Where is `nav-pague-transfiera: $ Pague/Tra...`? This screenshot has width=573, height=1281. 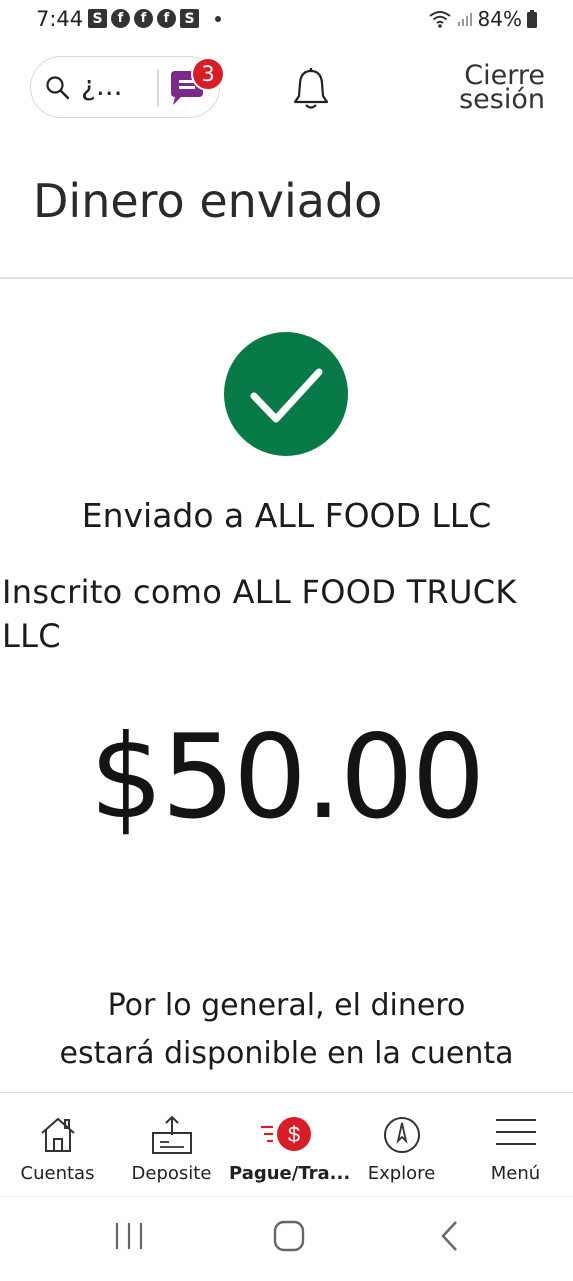
nav-pague-transfiera: $ Pague/Tra... is located at coordinates (290, 1143).